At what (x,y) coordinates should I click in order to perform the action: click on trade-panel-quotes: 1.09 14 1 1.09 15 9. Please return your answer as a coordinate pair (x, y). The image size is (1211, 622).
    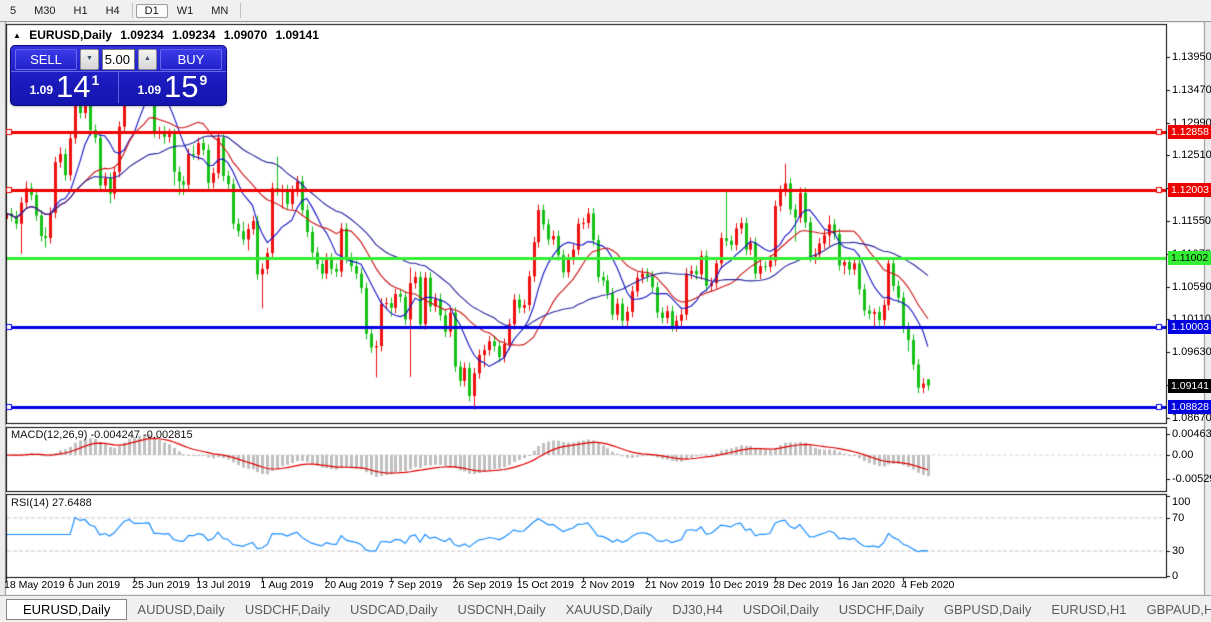
    Looking at the image, I should click on (118, 87).